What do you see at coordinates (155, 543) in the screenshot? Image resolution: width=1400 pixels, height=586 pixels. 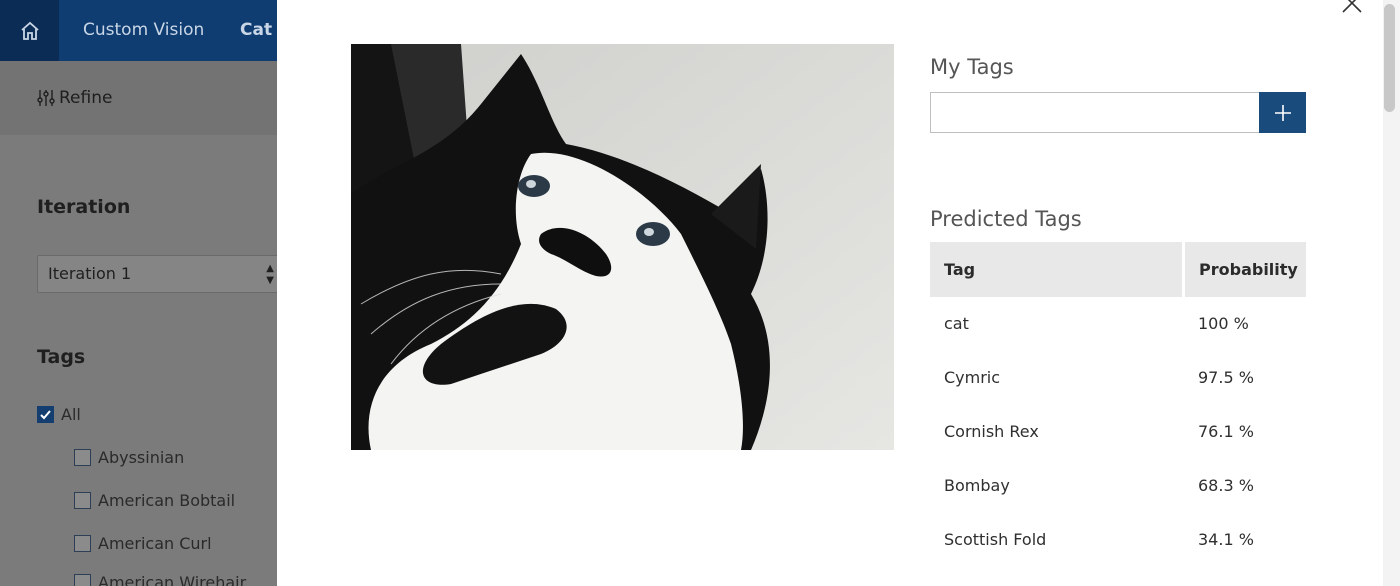 I see `tag-filter-label: American Curl` at bounding box center [155, 543].